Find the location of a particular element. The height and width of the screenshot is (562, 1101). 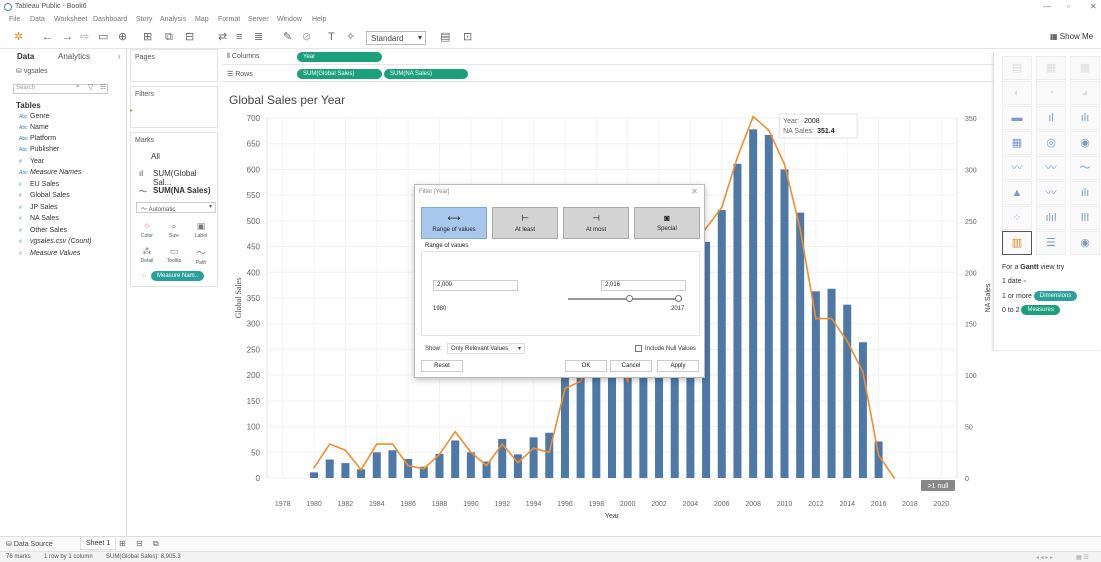

dual-line-chart-icon: 〜 is located at coordinates (1085, 168).